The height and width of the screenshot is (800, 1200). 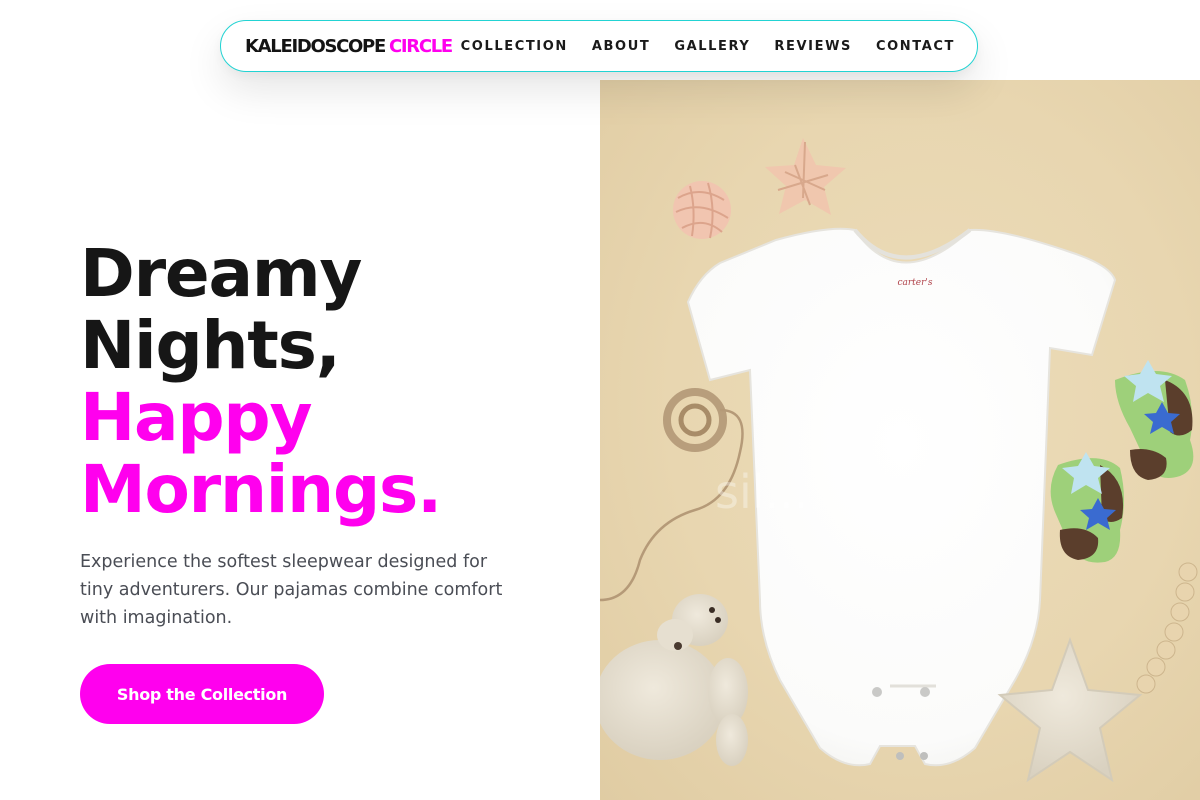 What do you see at coordinates (813, 46) in the screenshot?
I see `nav-link-reviews: REVIEWS` at bounding box center [813, 46].